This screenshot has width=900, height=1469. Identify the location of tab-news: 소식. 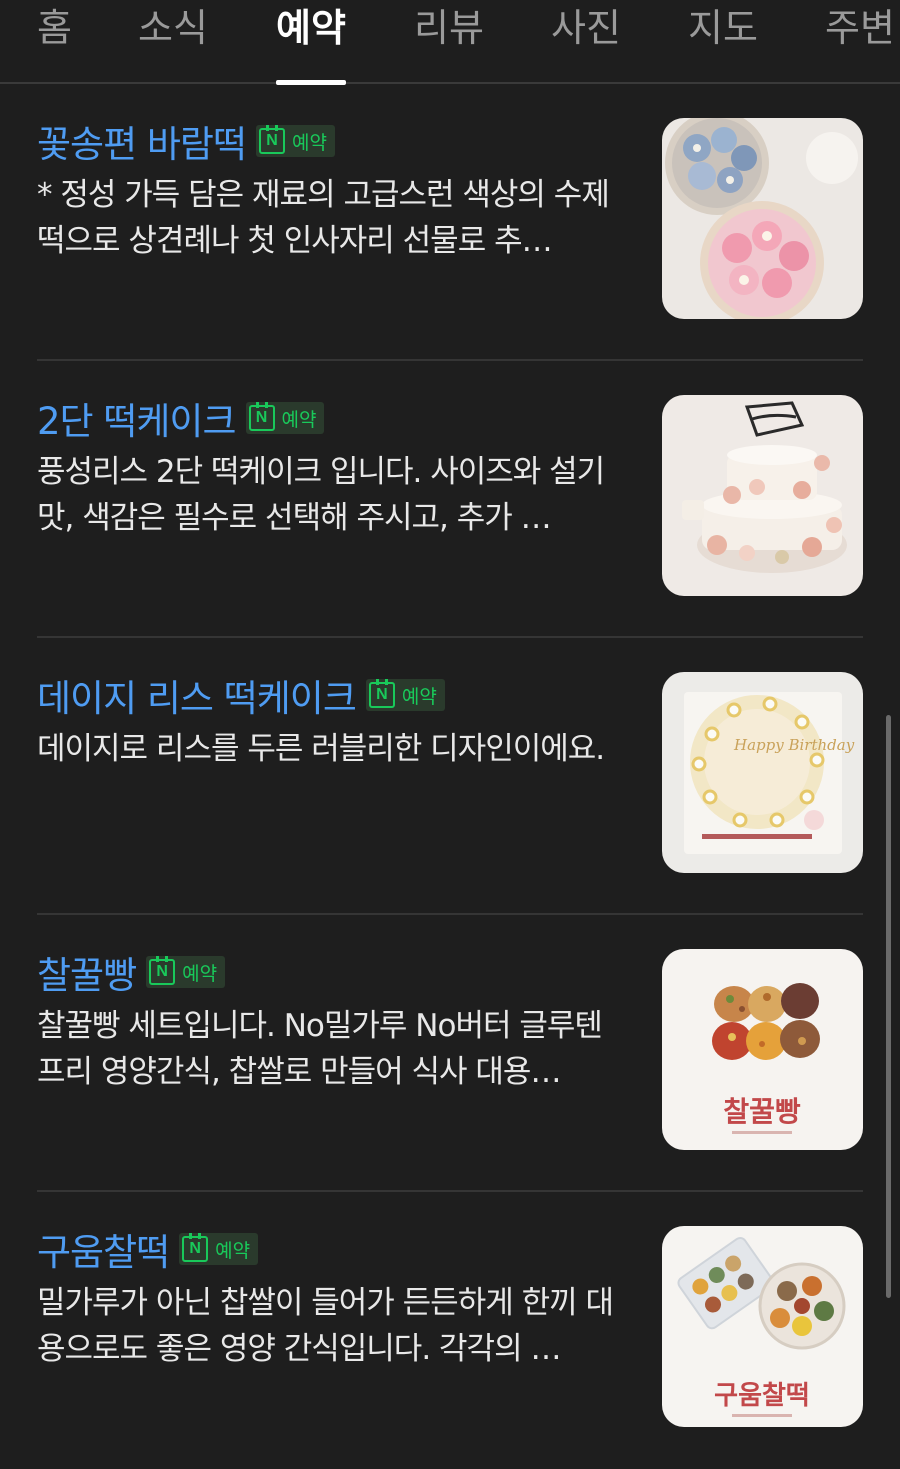
(173, 43).